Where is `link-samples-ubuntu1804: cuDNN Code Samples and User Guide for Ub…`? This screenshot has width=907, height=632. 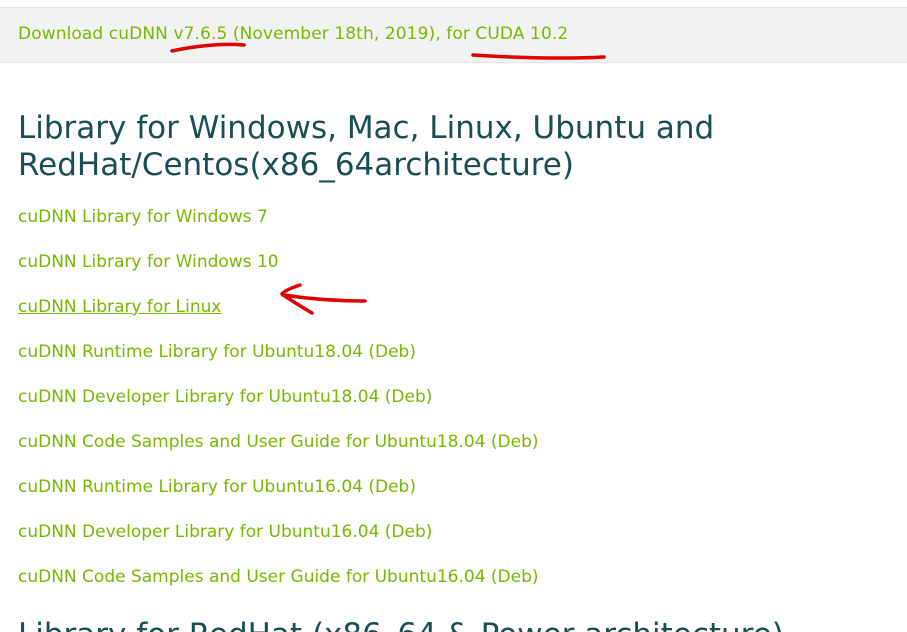 link-samples-ubuntu1804: cuDNN Code Samples and User Guide for Ub… is located at coordinates (278, 442).